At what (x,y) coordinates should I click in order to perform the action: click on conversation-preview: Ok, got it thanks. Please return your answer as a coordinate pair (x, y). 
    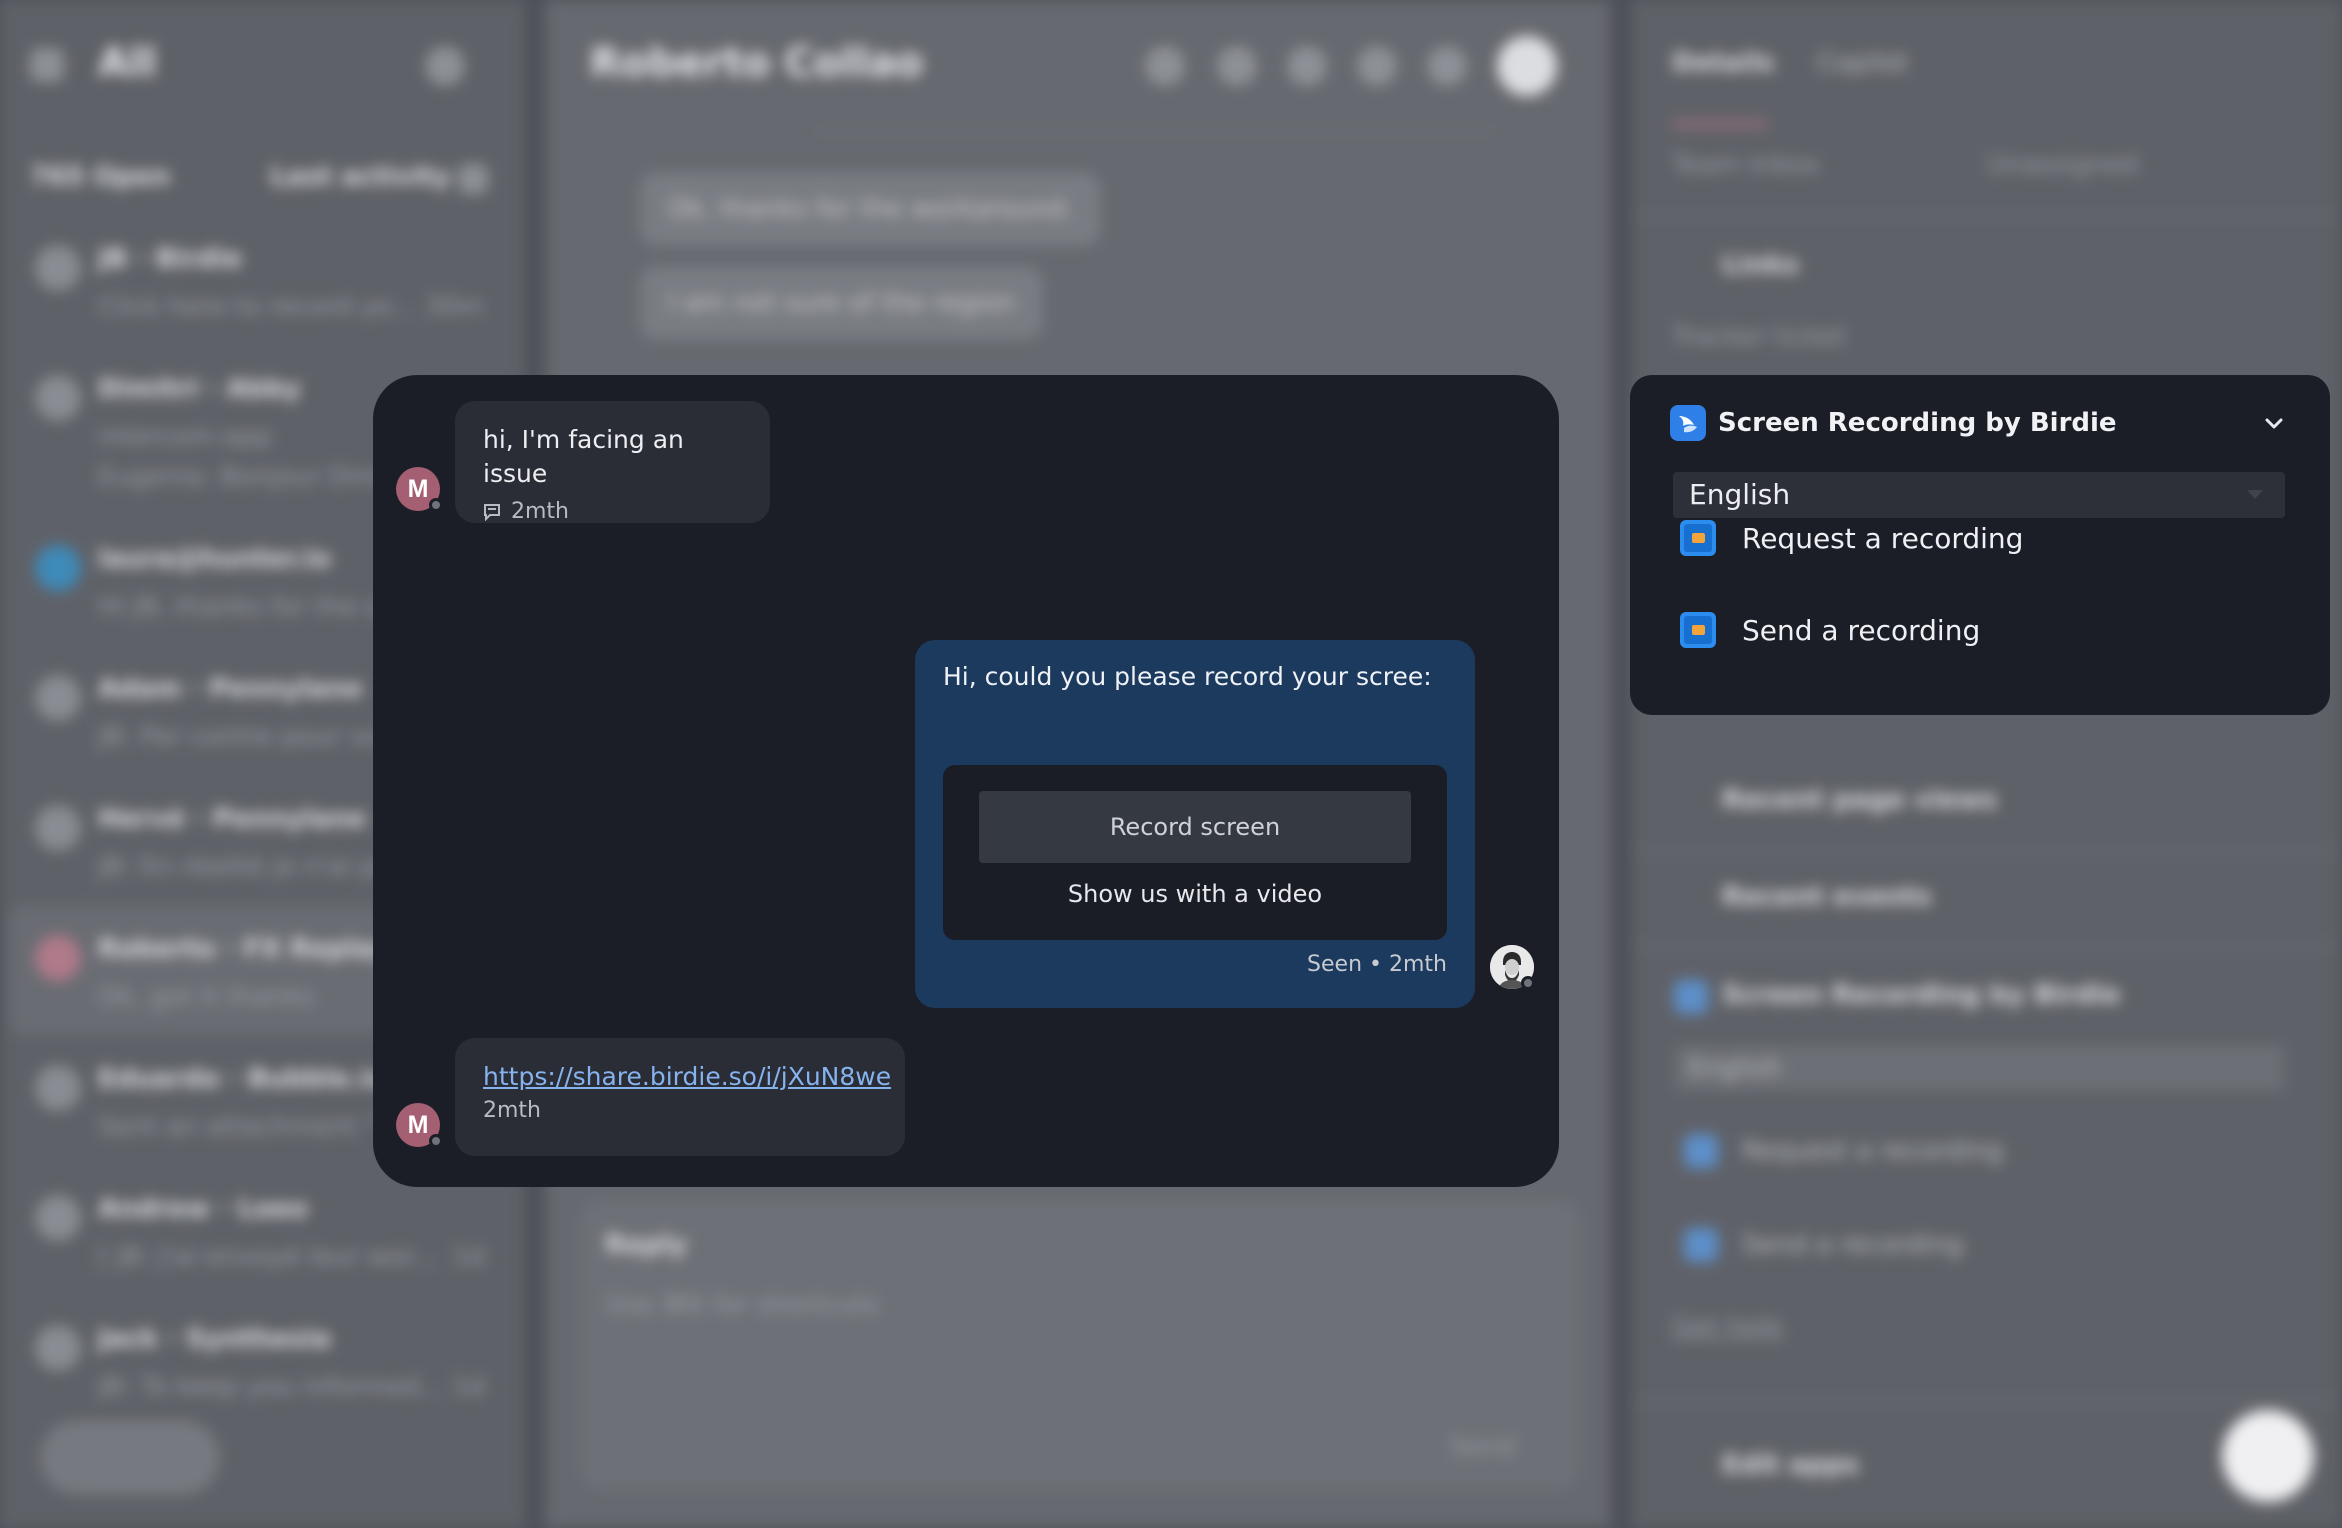
    Looking at the image, I should click on (206, 997).